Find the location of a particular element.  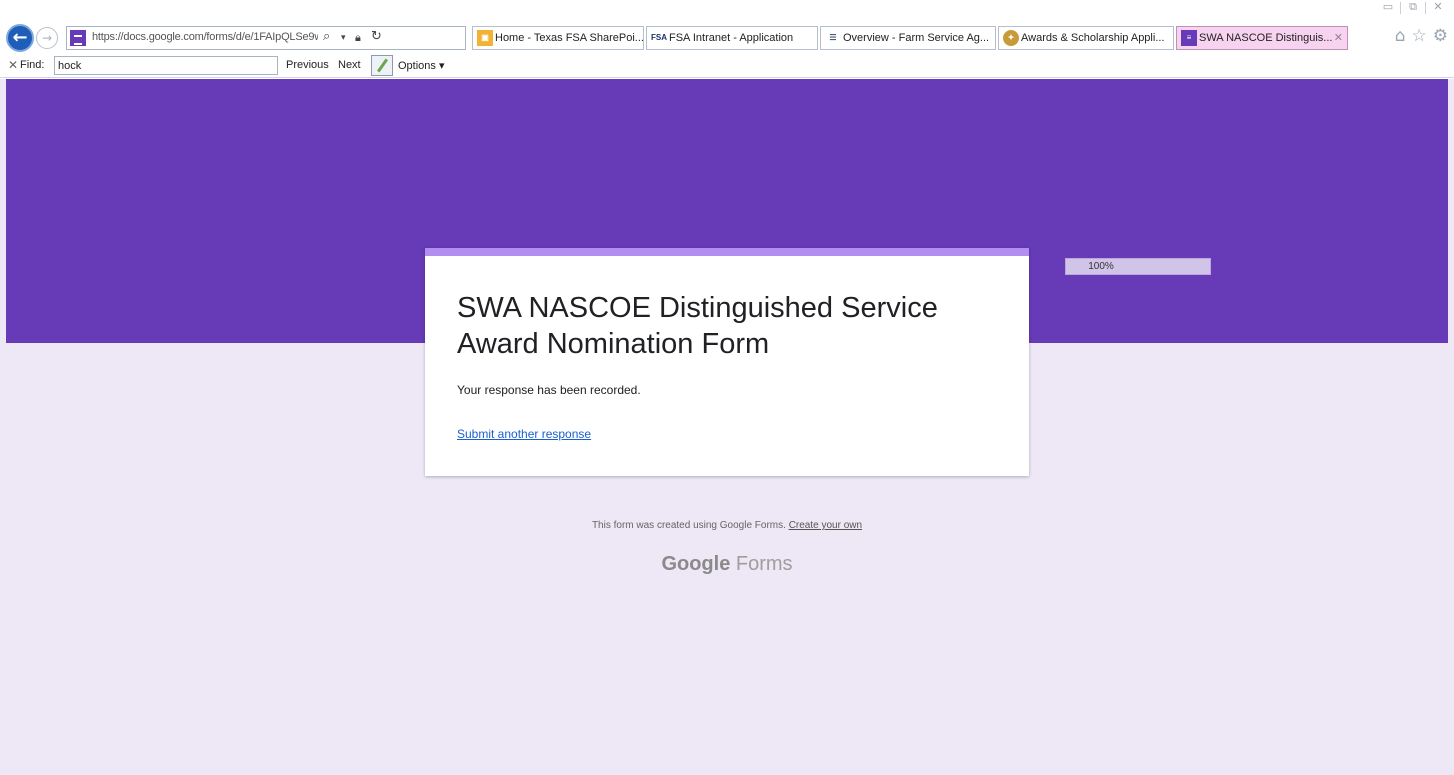

star-icon: ☆ is located at coordinates (1419, 36).